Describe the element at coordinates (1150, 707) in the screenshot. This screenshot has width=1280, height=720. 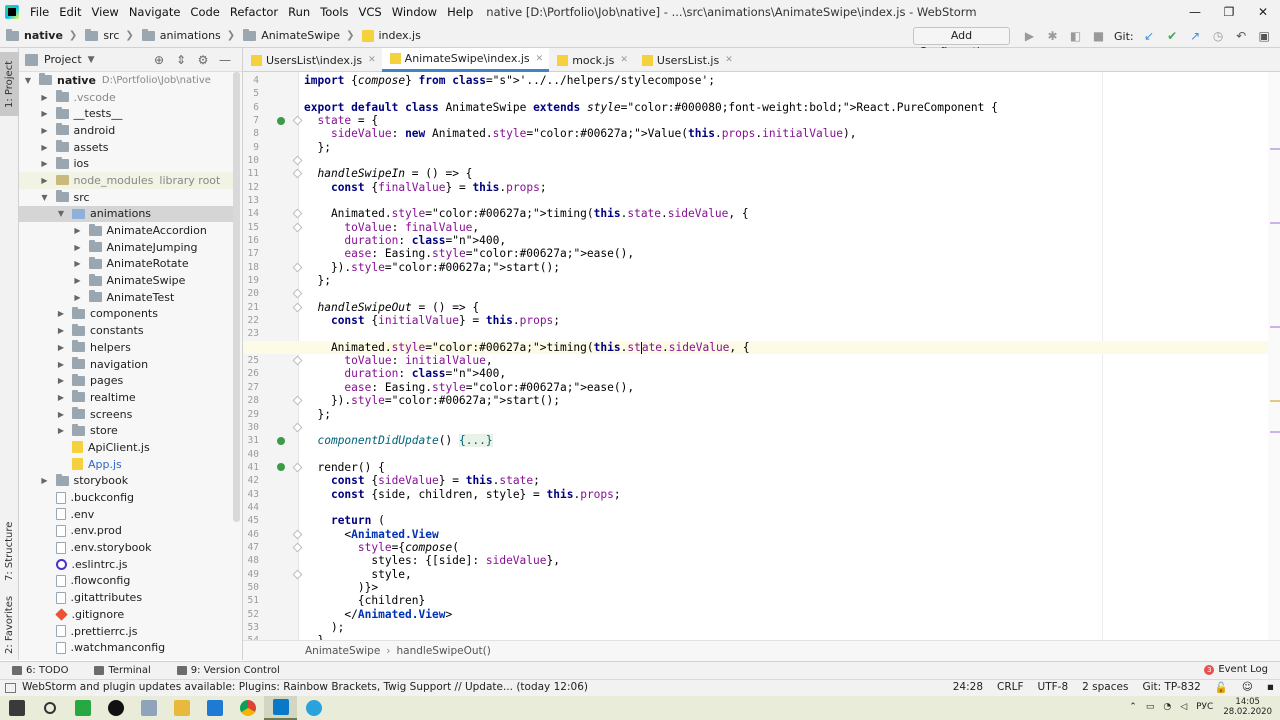
I see `network-icon: ▭` at that location.